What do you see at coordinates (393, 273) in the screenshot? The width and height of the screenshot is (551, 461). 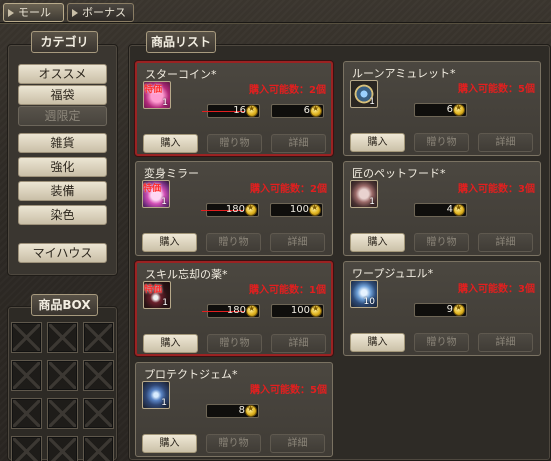 I see `product-name: ワープジュエル*` at bounding box center [393, 273].